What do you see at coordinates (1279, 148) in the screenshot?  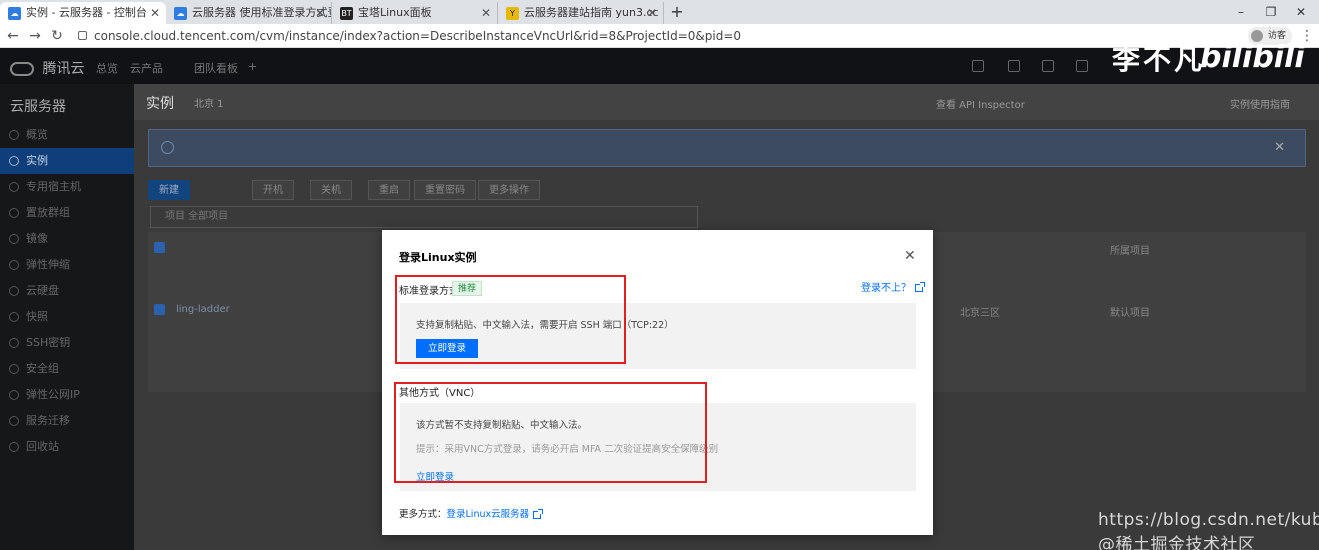 I see `close-notice-icon: ✕` at bounding box center [1279, 148].